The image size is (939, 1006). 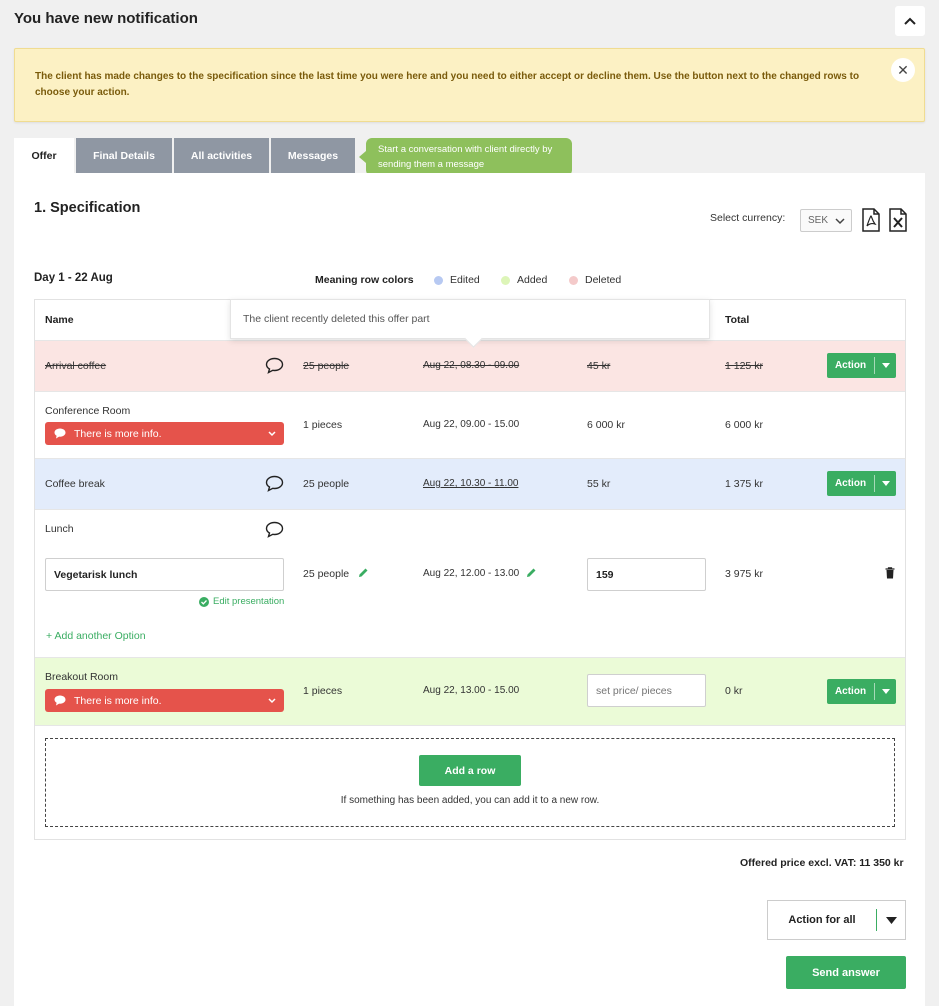 I want to click on pdf-export-icon, so click(x=871, y=220).